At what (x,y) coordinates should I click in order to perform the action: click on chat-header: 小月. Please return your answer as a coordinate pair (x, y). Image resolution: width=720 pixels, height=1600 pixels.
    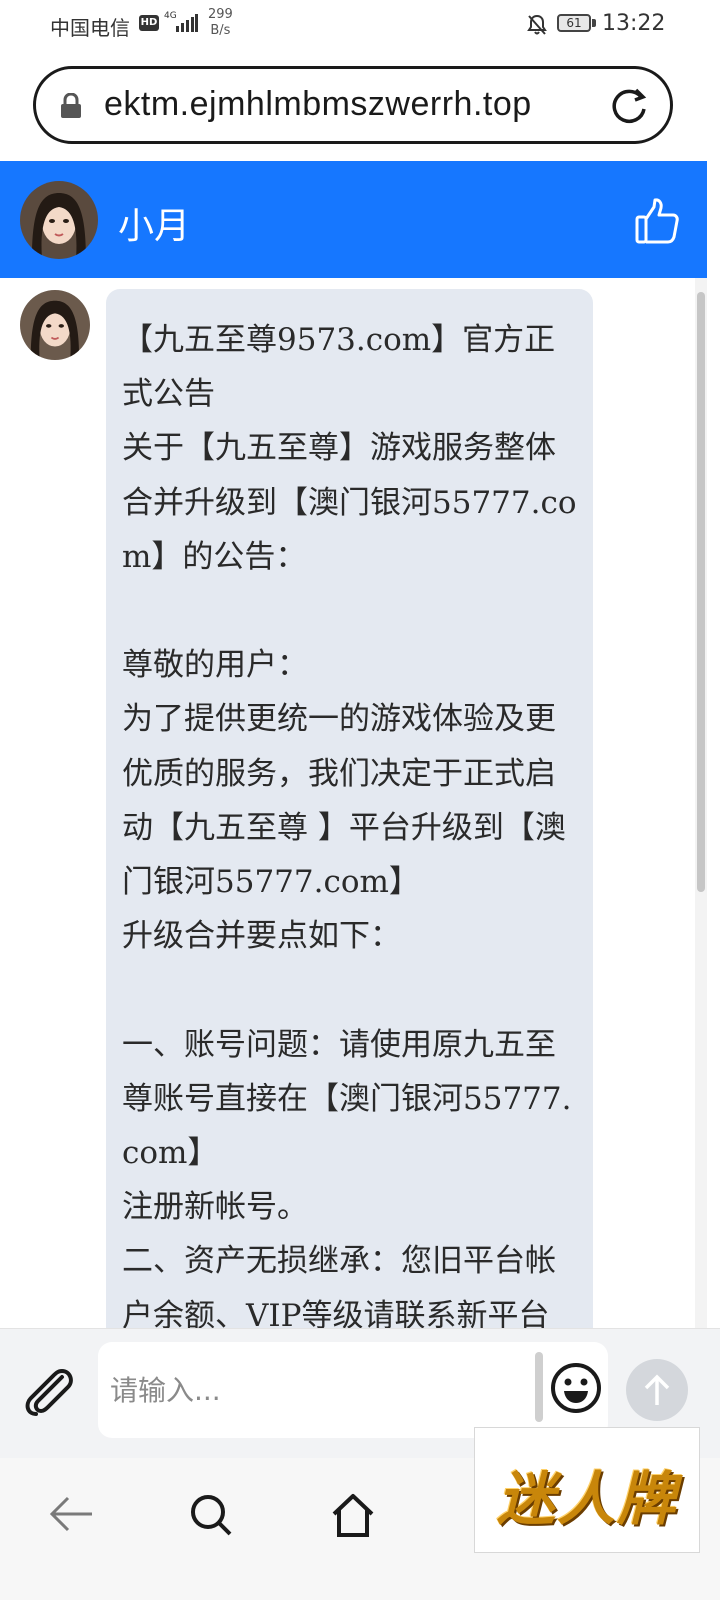
    Looking at the image, I should click on (353, 219).